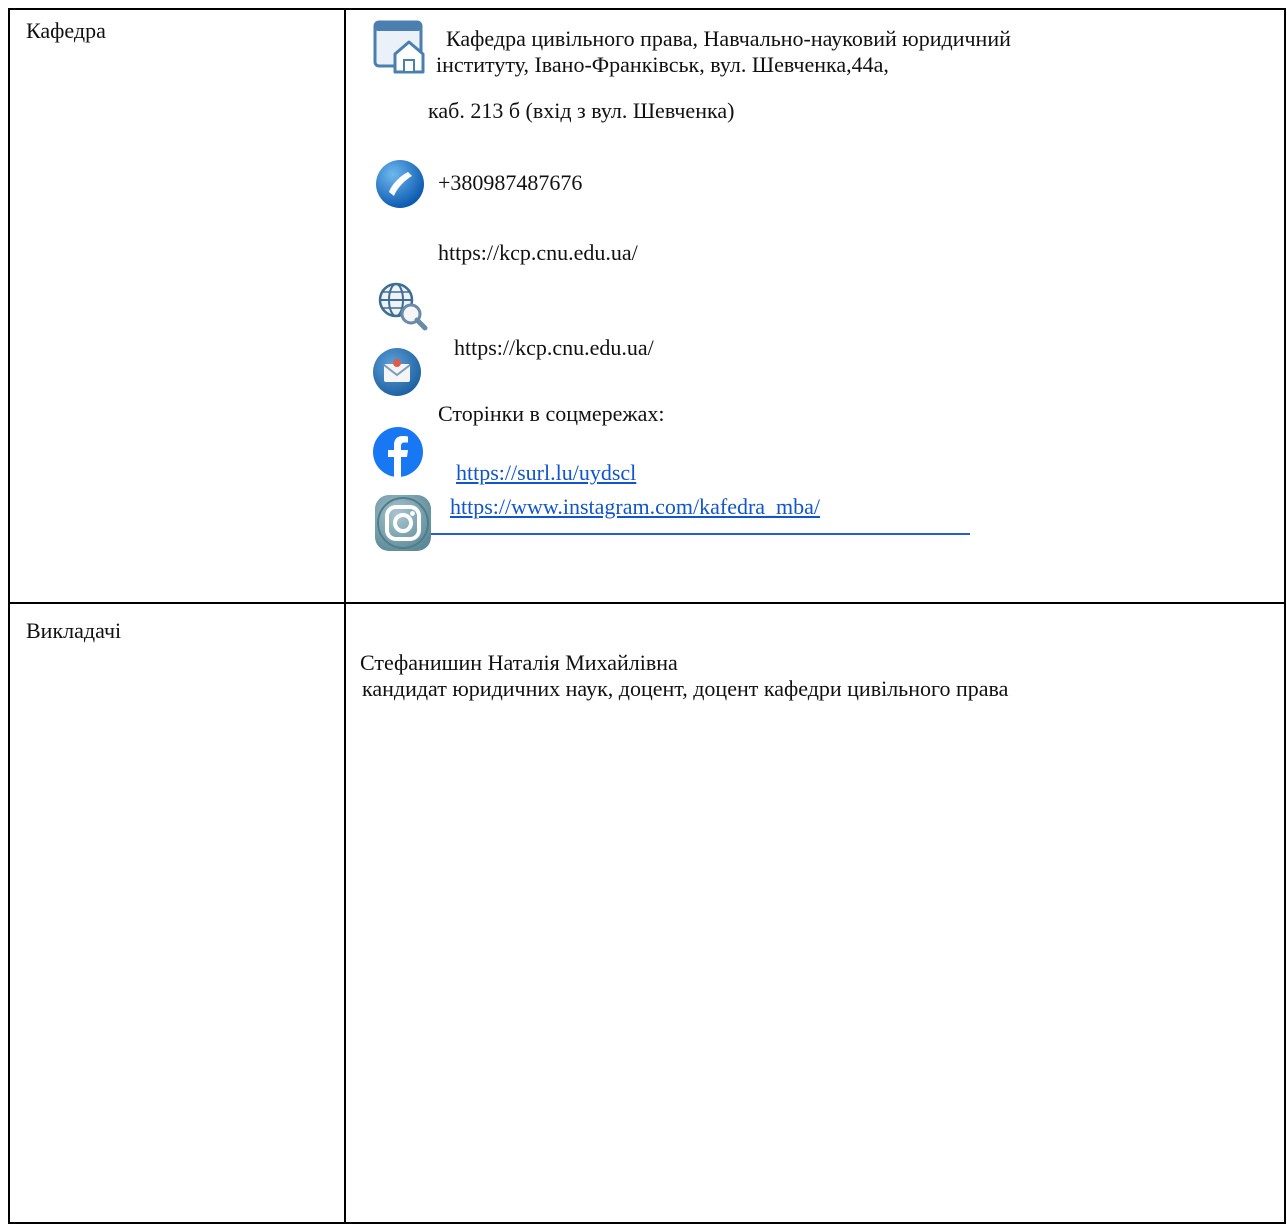 The width and height of the screenshot is (1287, 1224). Describe the element at coordinates (403, 523) in the screenshot. I see `instagram-icon` at that location.